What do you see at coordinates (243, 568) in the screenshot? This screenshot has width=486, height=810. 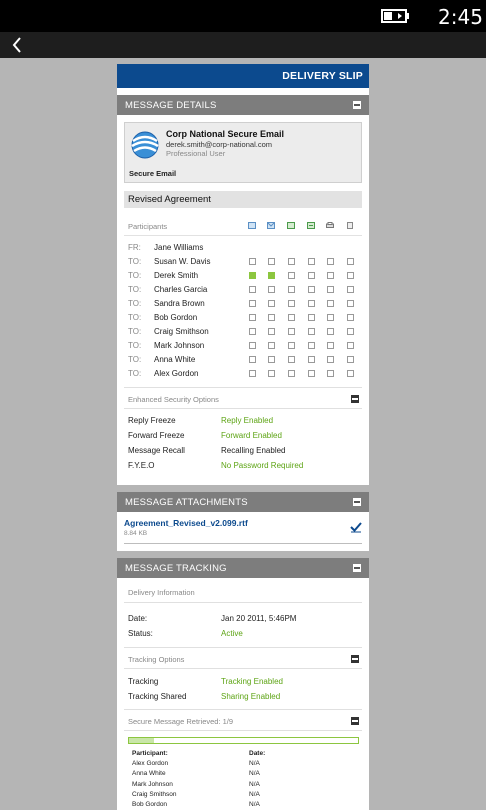 I see `message-tracking-header: MESSAGE TRACKING` at bounding box center [243, 568].